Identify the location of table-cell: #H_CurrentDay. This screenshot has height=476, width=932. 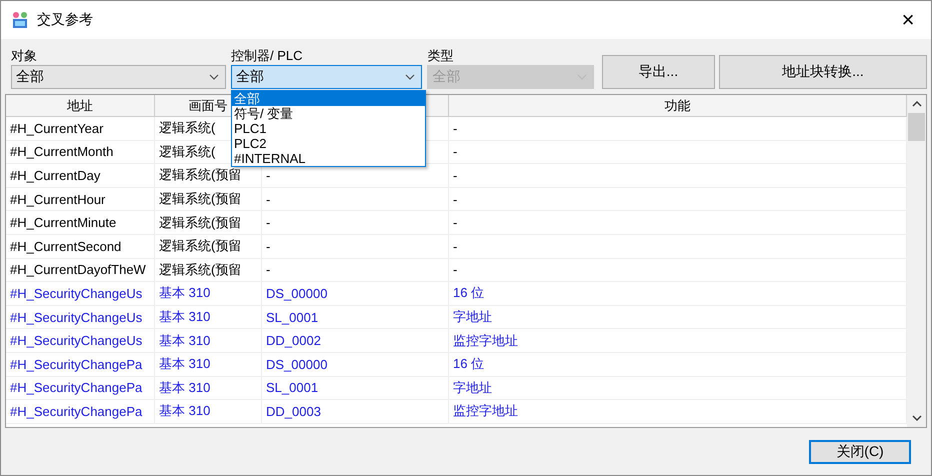
(55, 175).